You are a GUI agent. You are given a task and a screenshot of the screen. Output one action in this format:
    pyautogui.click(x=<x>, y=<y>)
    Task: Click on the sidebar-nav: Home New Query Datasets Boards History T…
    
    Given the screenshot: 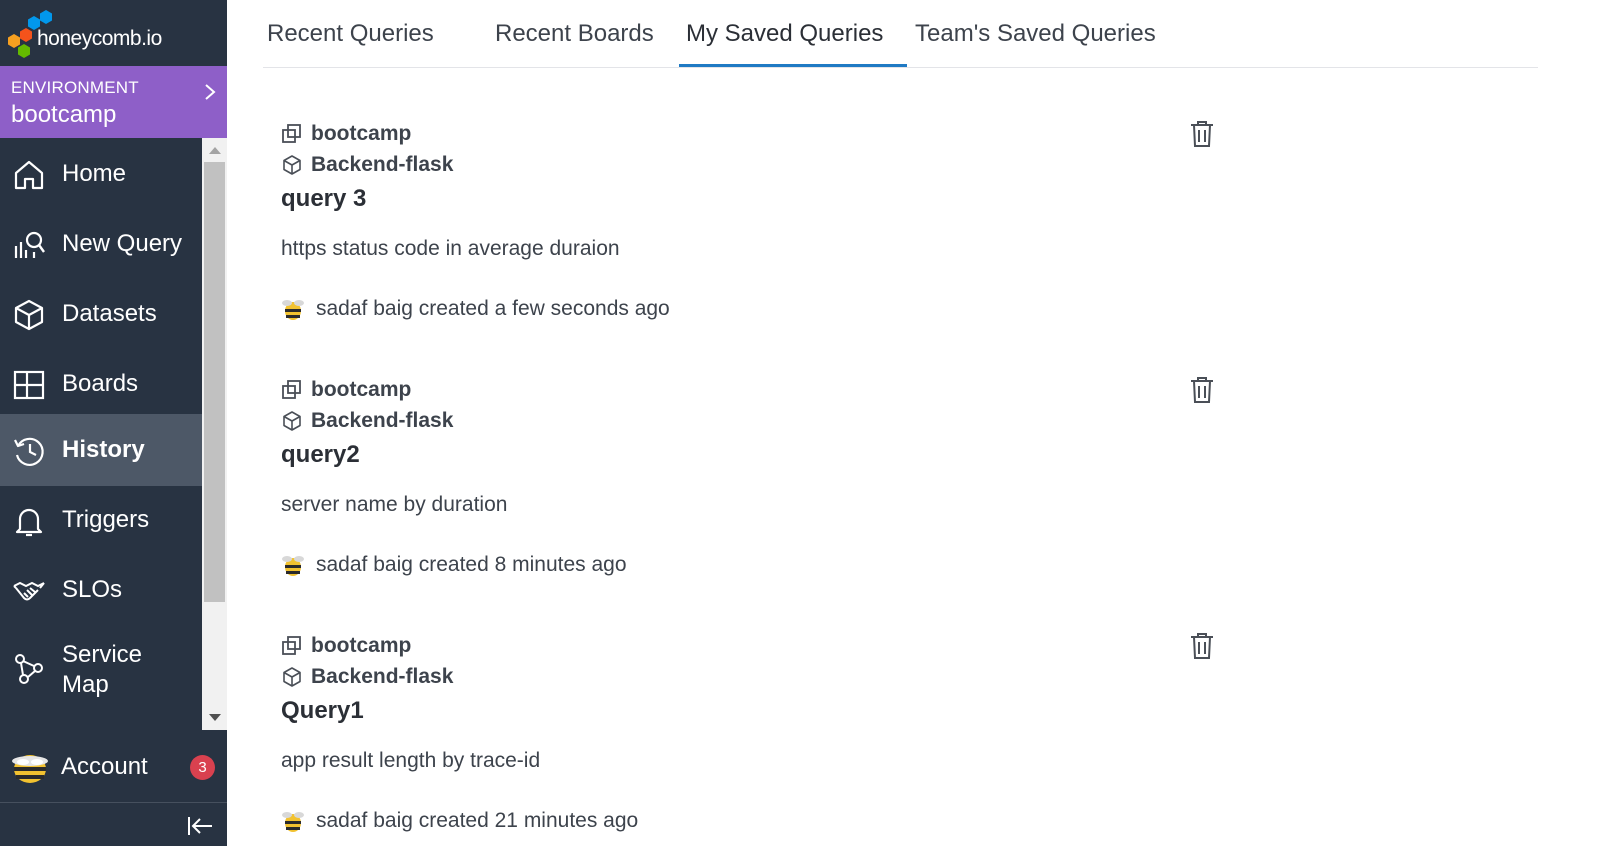 What is the action you would take?
    pyautogui.click(x=101, y=434)
    